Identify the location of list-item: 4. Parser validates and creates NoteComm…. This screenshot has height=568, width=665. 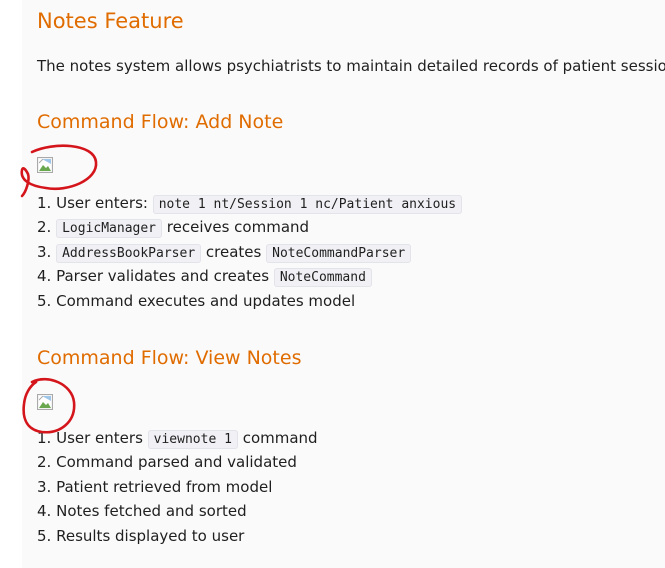
(249, 276).